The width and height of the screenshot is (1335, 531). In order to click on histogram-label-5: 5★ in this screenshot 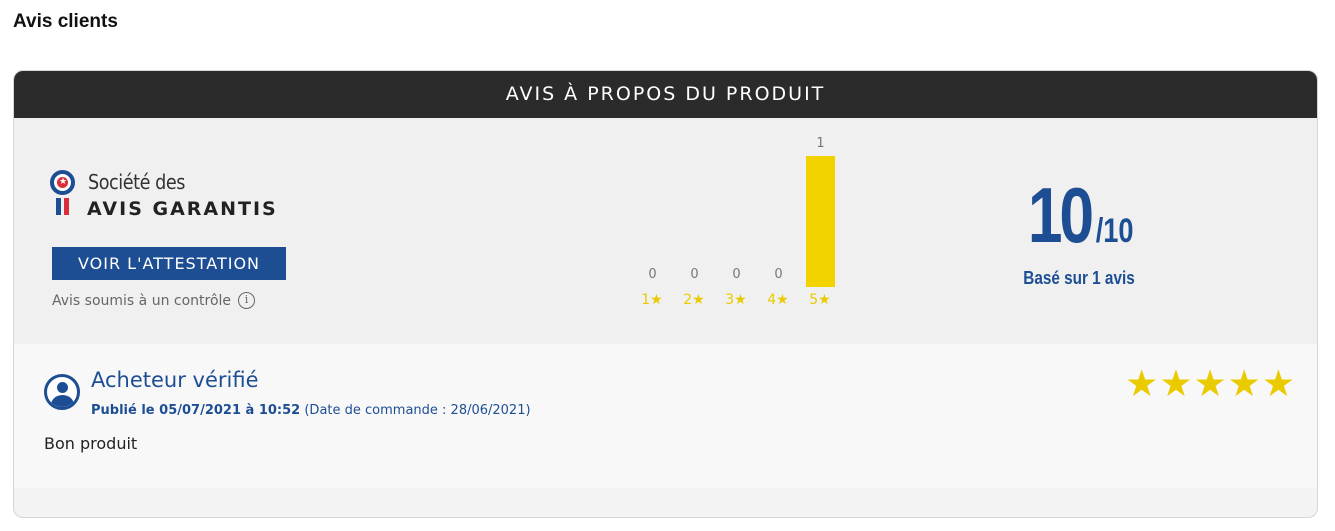, I will do `click(820, 300)`.